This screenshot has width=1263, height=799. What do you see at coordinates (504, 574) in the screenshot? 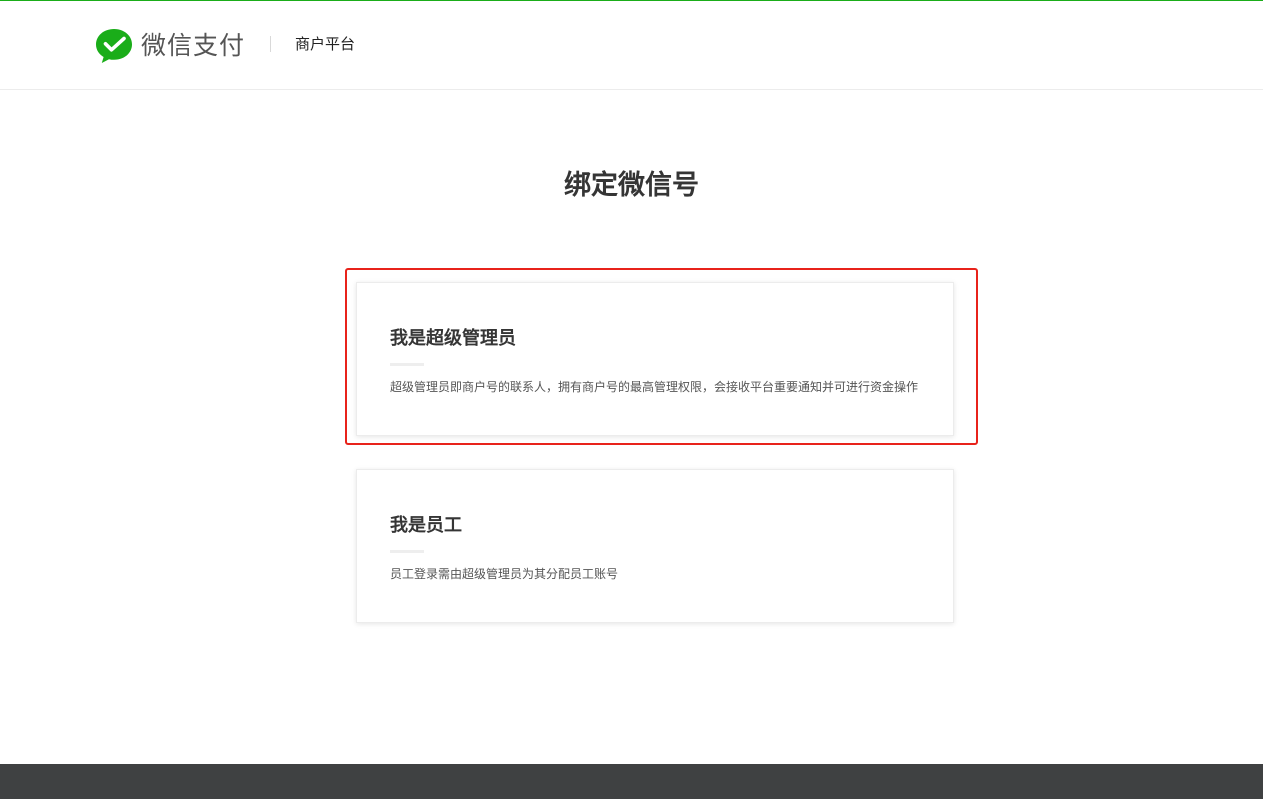
I see `card-description: 员工登录需由超级管理员为其分配员工账号` at bounding box center [504, 574].